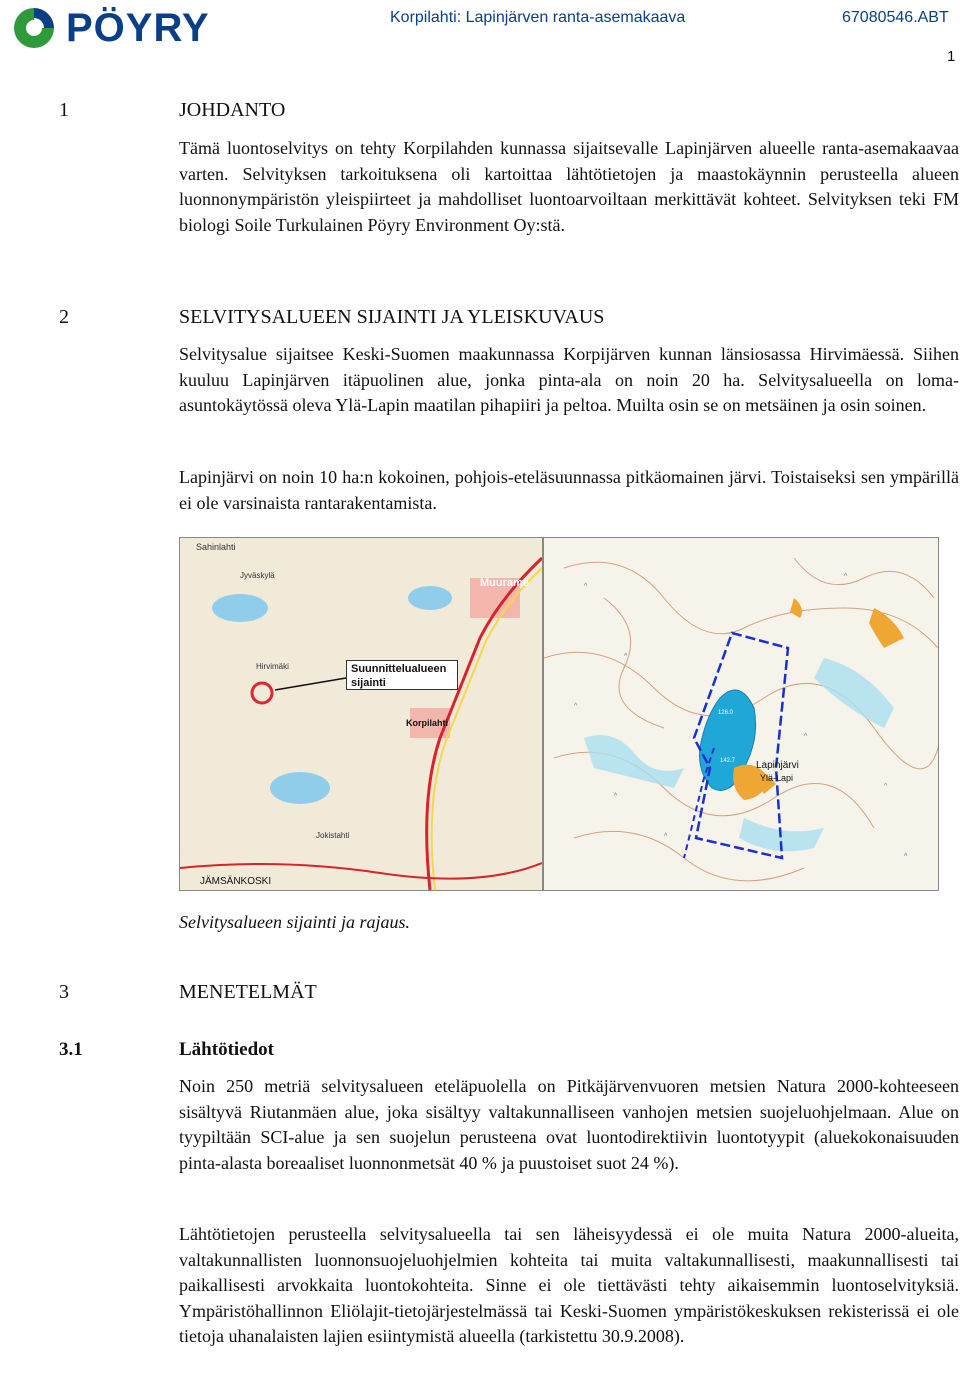 This screenshot has height=1375, width=960. What do you see at coordinates (64, 992) in the screenshot?
I see `section-number: 3` at bounding box center [64, 992].